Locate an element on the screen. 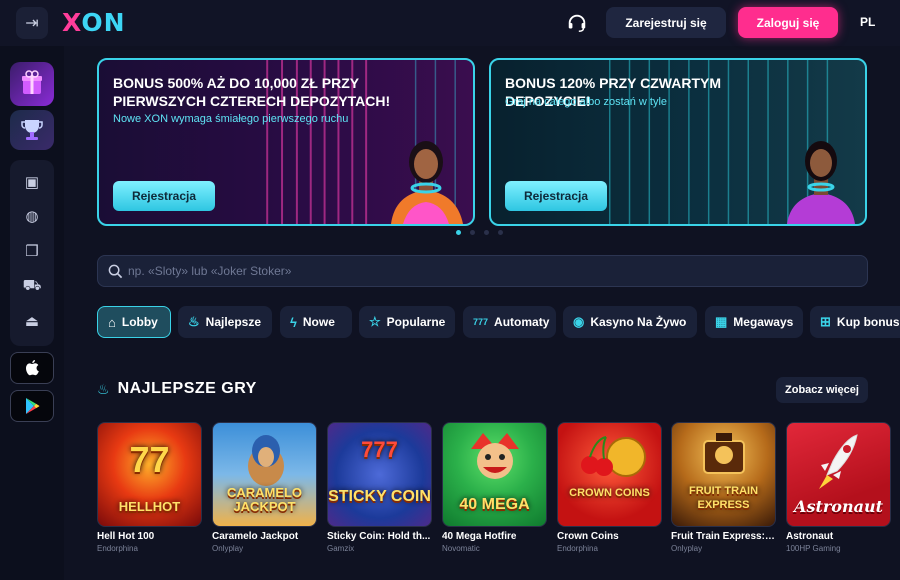  tab-lobby: ⌂ Lobby is located at coordinates (134, 322).